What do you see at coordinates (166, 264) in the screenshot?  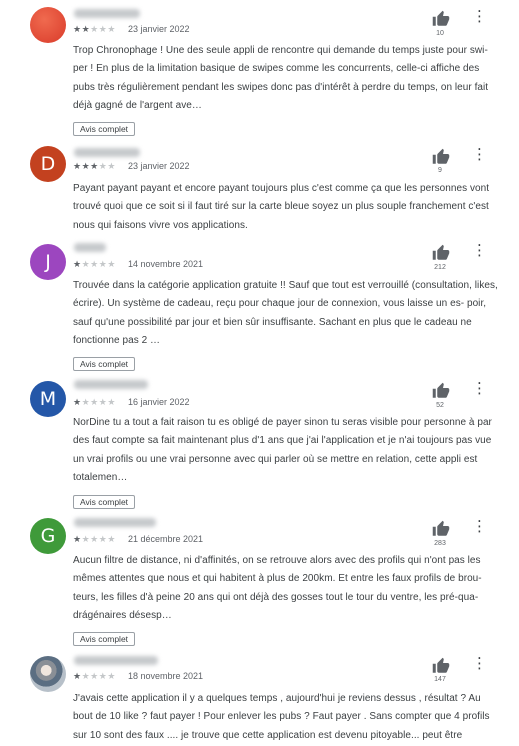 I see `review-date: 14 novembre 2021` at bounding box center [166, 264].